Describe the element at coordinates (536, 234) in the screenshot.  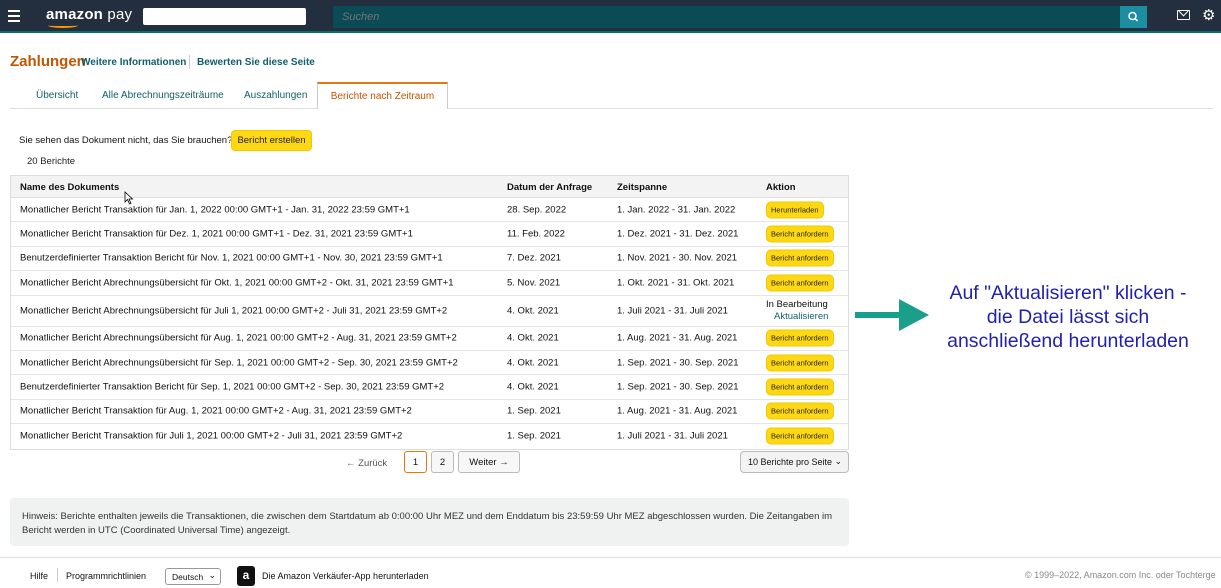
I see `request-date: 11. Feb. 2022` at that location.